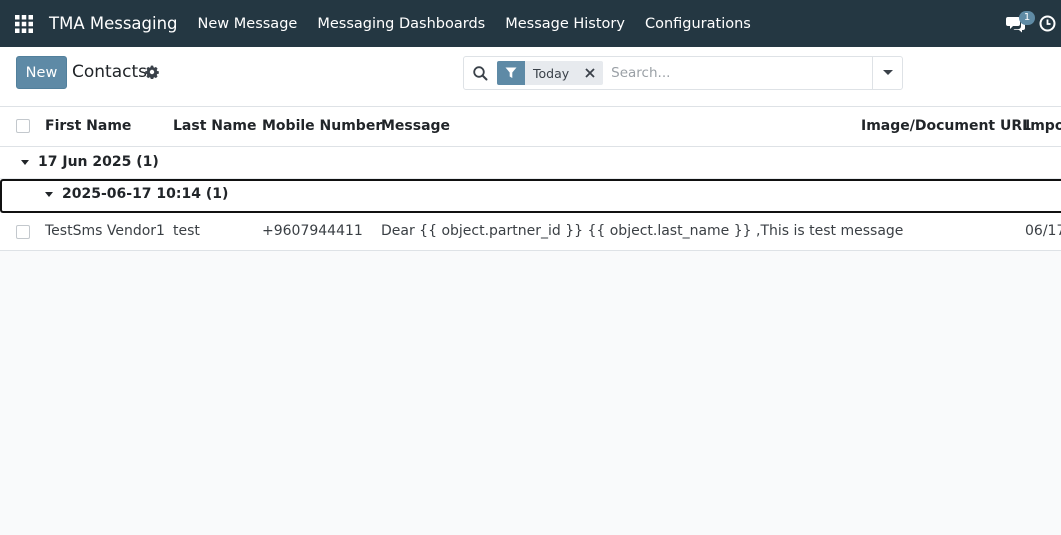 Image resolution: width=1061 pixels, height=535 pixels. I want to click on new-button: New, so click(41, 72).